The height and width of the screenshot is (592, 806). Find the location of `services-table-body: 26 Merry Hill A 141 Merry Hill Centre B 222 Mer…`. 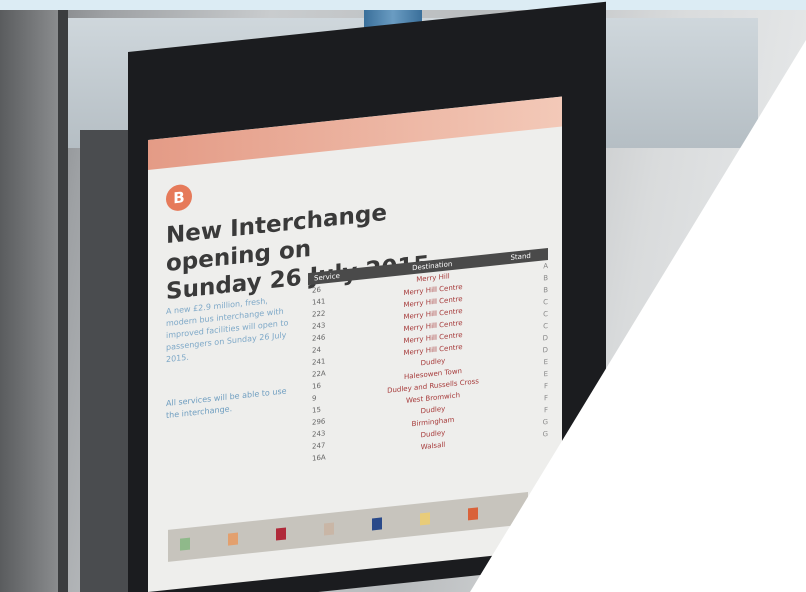

services-table-body: 26 Merry Hill A 141 Merry Hill Centre B 222 Mer… is located at coordinates (428, 362).